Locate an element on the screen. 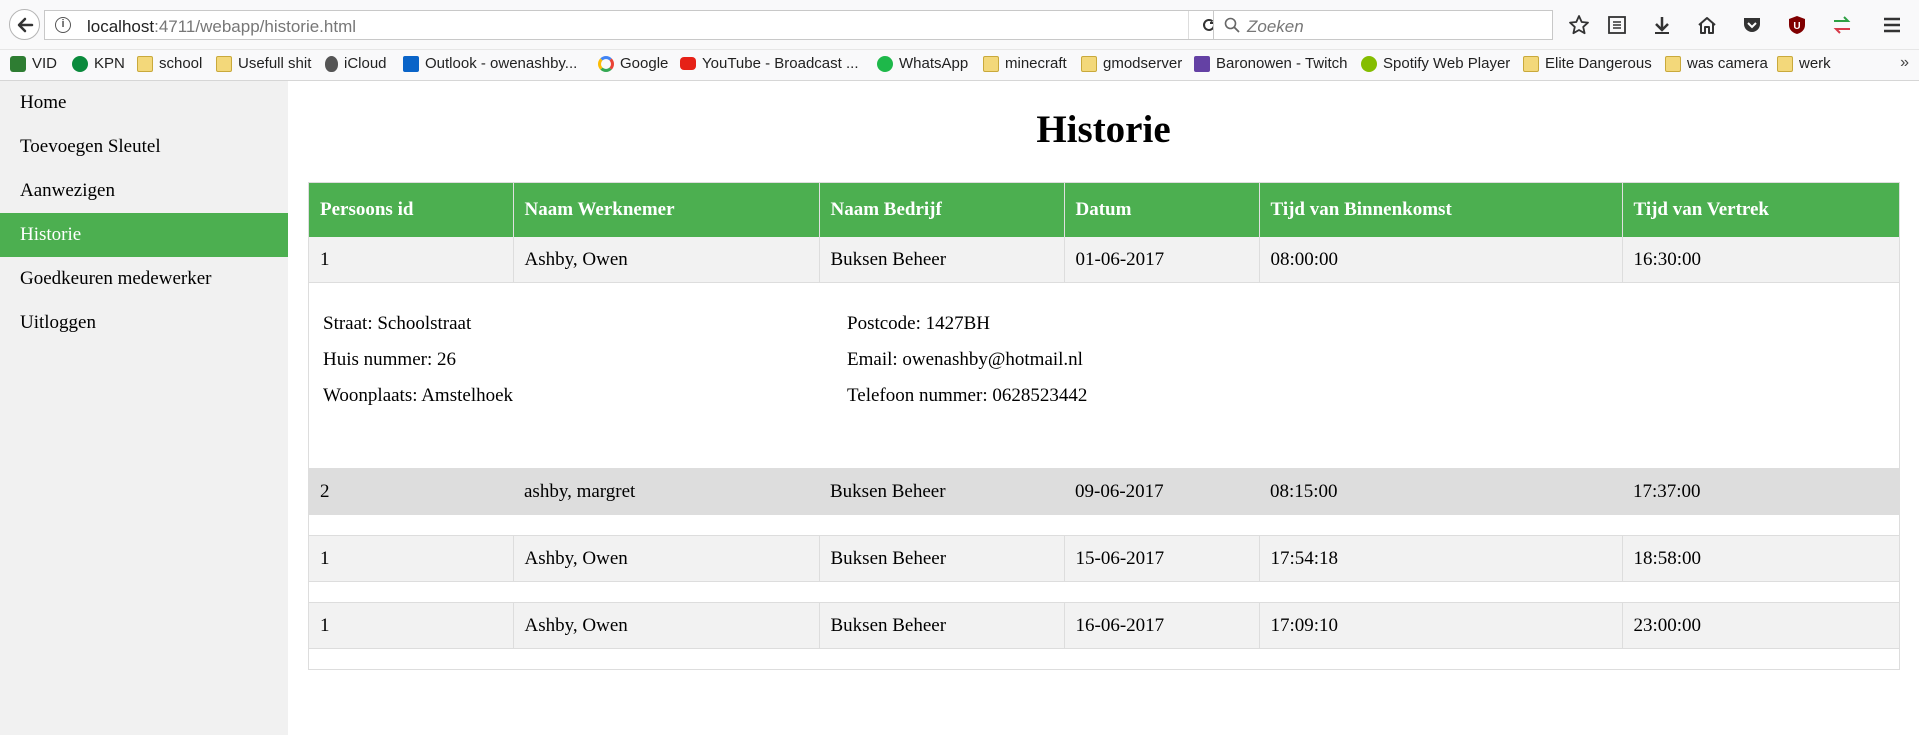 The width and height of the screenshot is (1919, 735). ublock-icon: U is located at coordinates (1797, 25).